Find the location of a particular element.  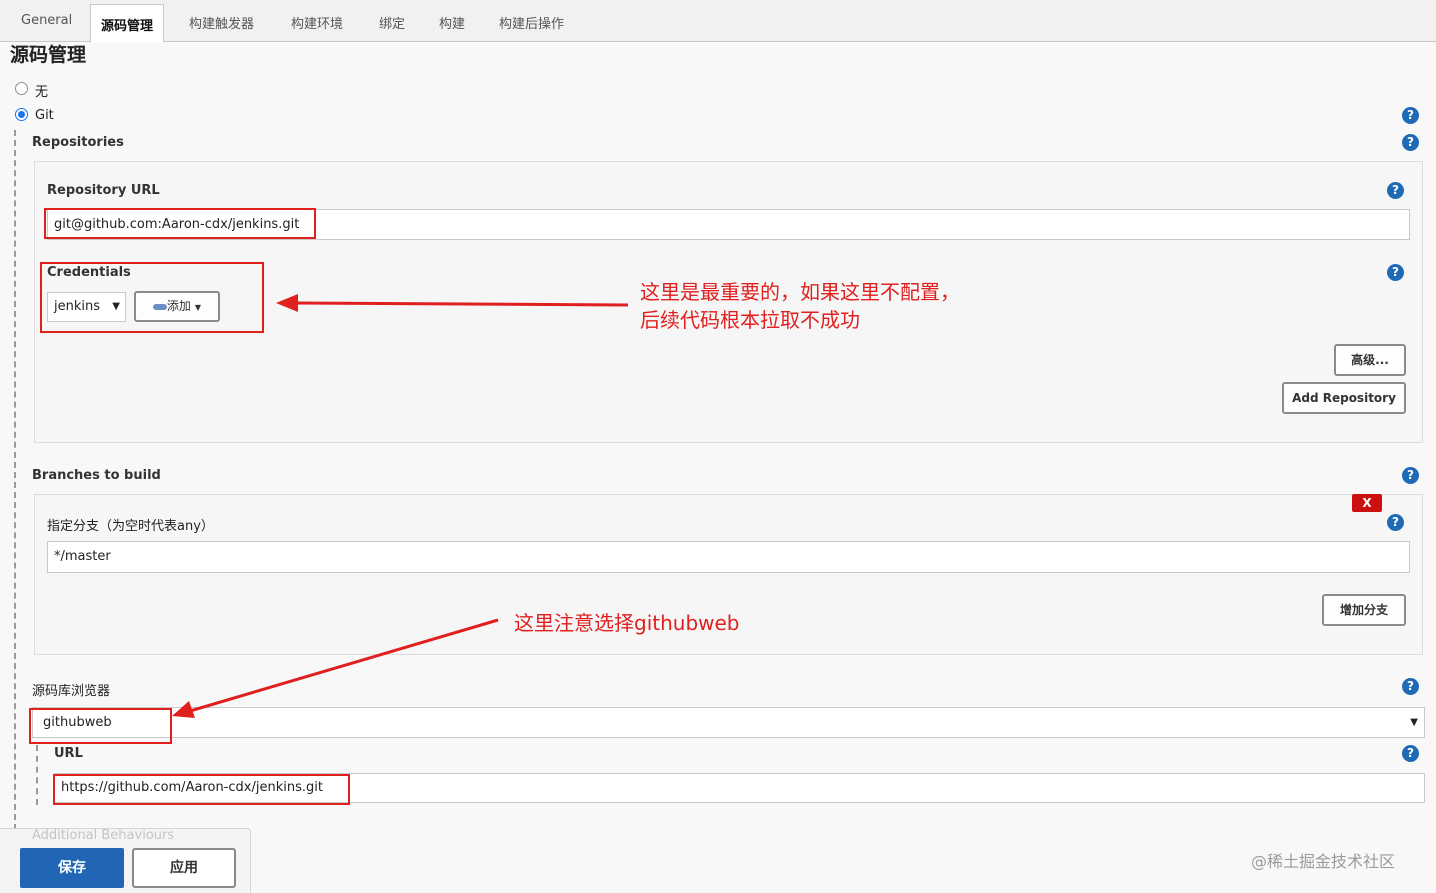

credentials-note-line2: 后续代码根本拉取不成功 is located at coordinates (750, 320).